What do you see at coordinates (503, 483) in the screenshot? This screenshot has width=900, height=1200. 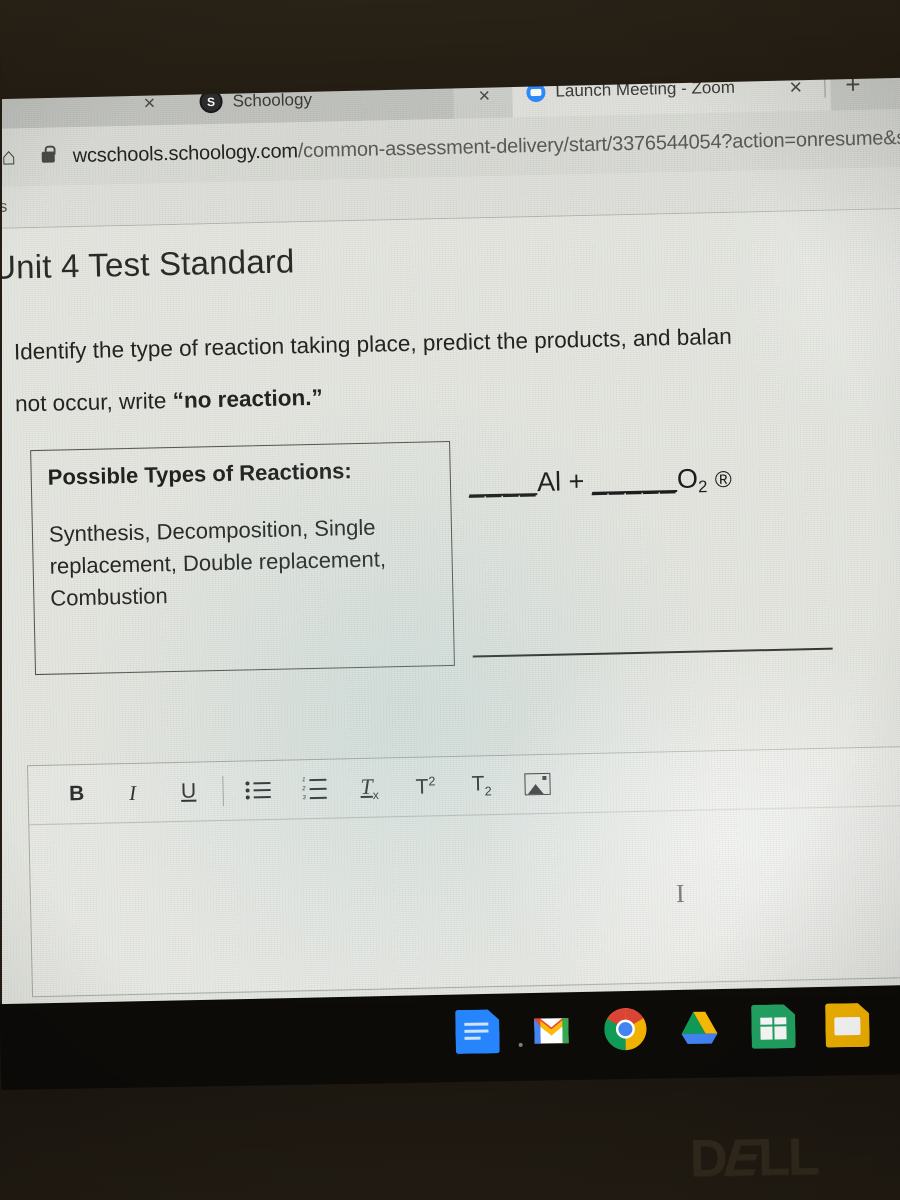 I see `coefficient-blank-1: ____` at bounding box center [503, 483].